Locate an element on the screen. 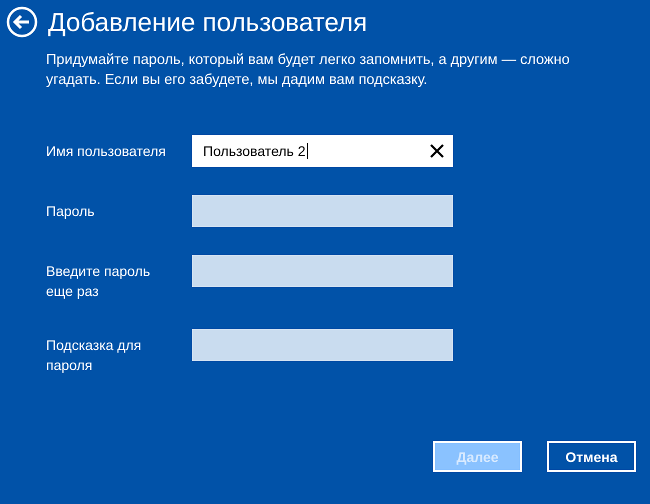 The image size is (650, 504). close-icon is located at coordinates (437, 151).